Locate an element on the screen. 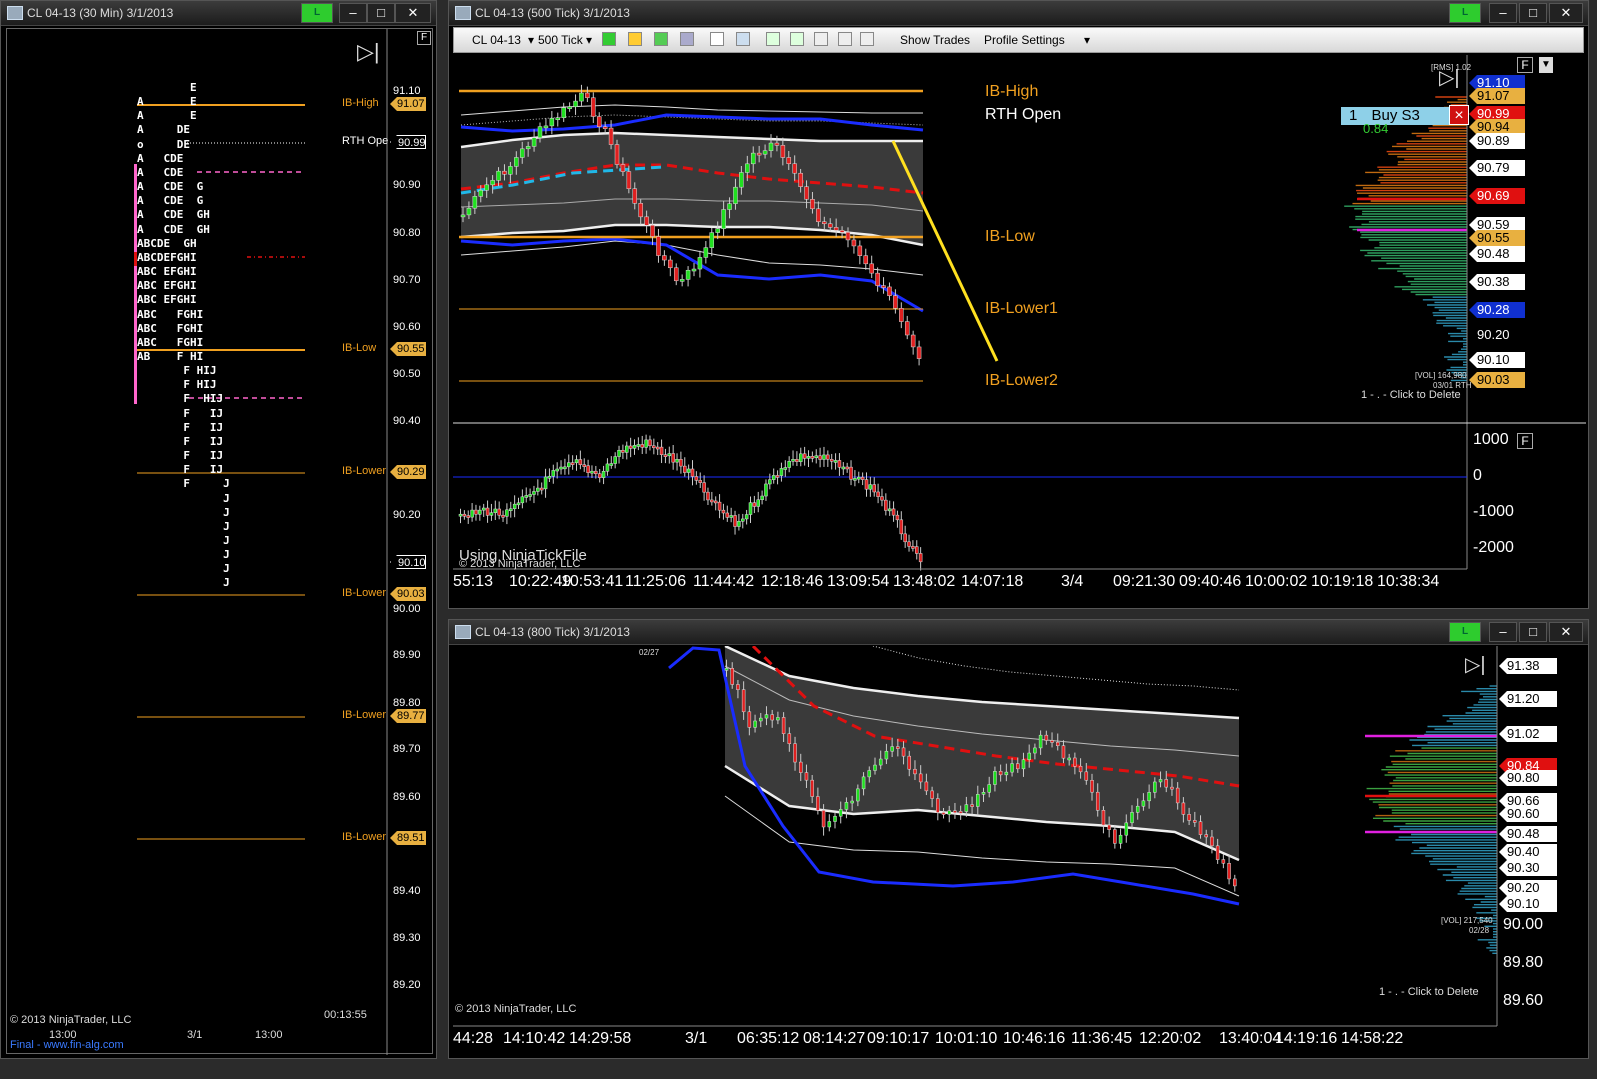 The height and width of the screenshot is (1079, 1597). title-bar: CL 04-13 (30 Min) 3/1/2013 L – □ ✕ is located at coordinates (218, 13).